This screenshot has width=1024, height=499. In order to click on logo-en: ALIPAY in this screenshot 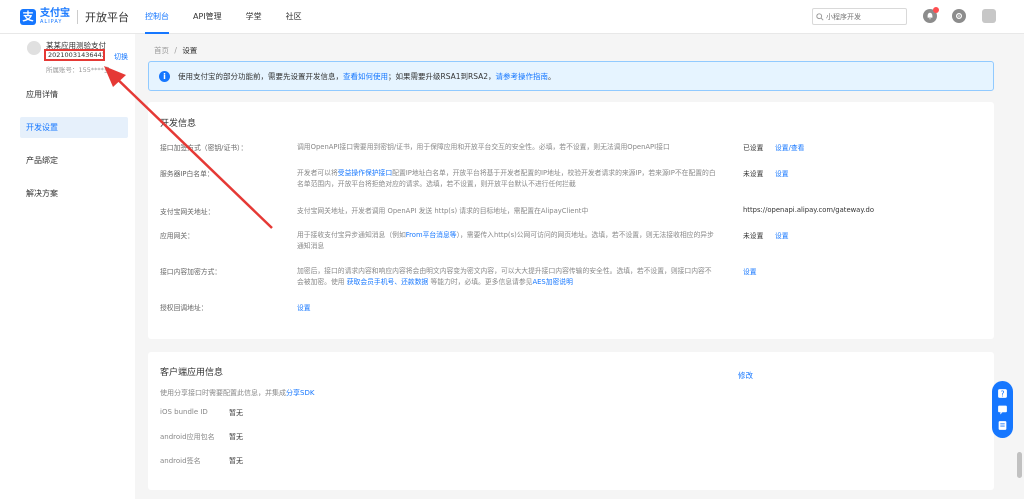, I will do `click(51, 22)`.